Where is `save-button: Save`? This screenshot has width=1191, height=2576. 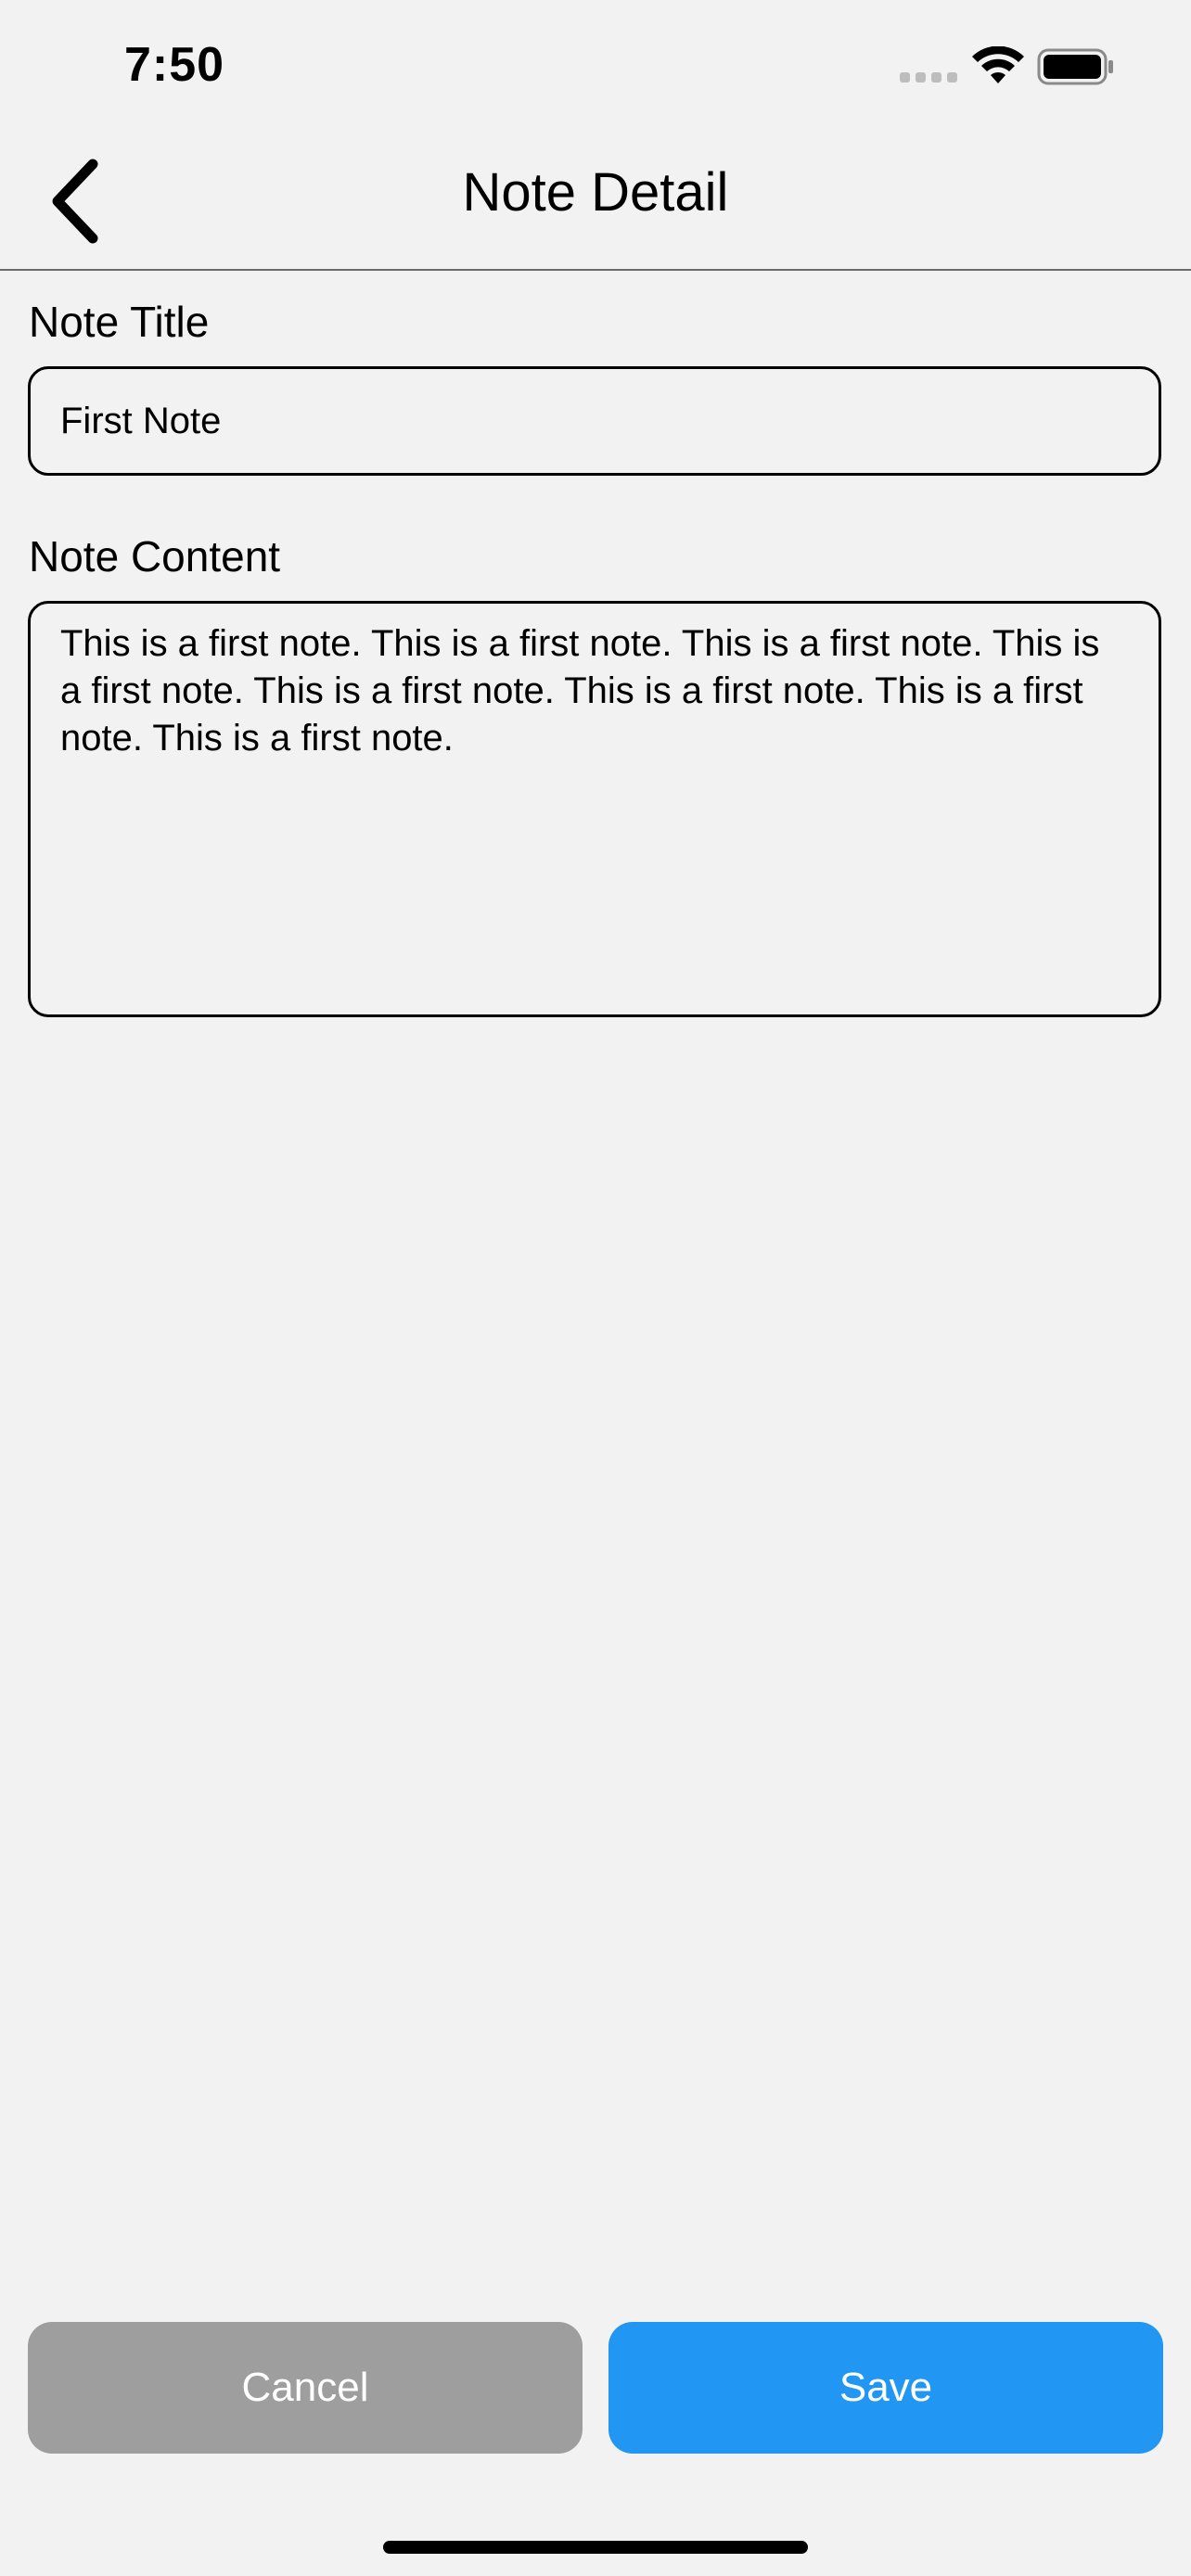 save-button: Save is located at coordinates (885, 2388).